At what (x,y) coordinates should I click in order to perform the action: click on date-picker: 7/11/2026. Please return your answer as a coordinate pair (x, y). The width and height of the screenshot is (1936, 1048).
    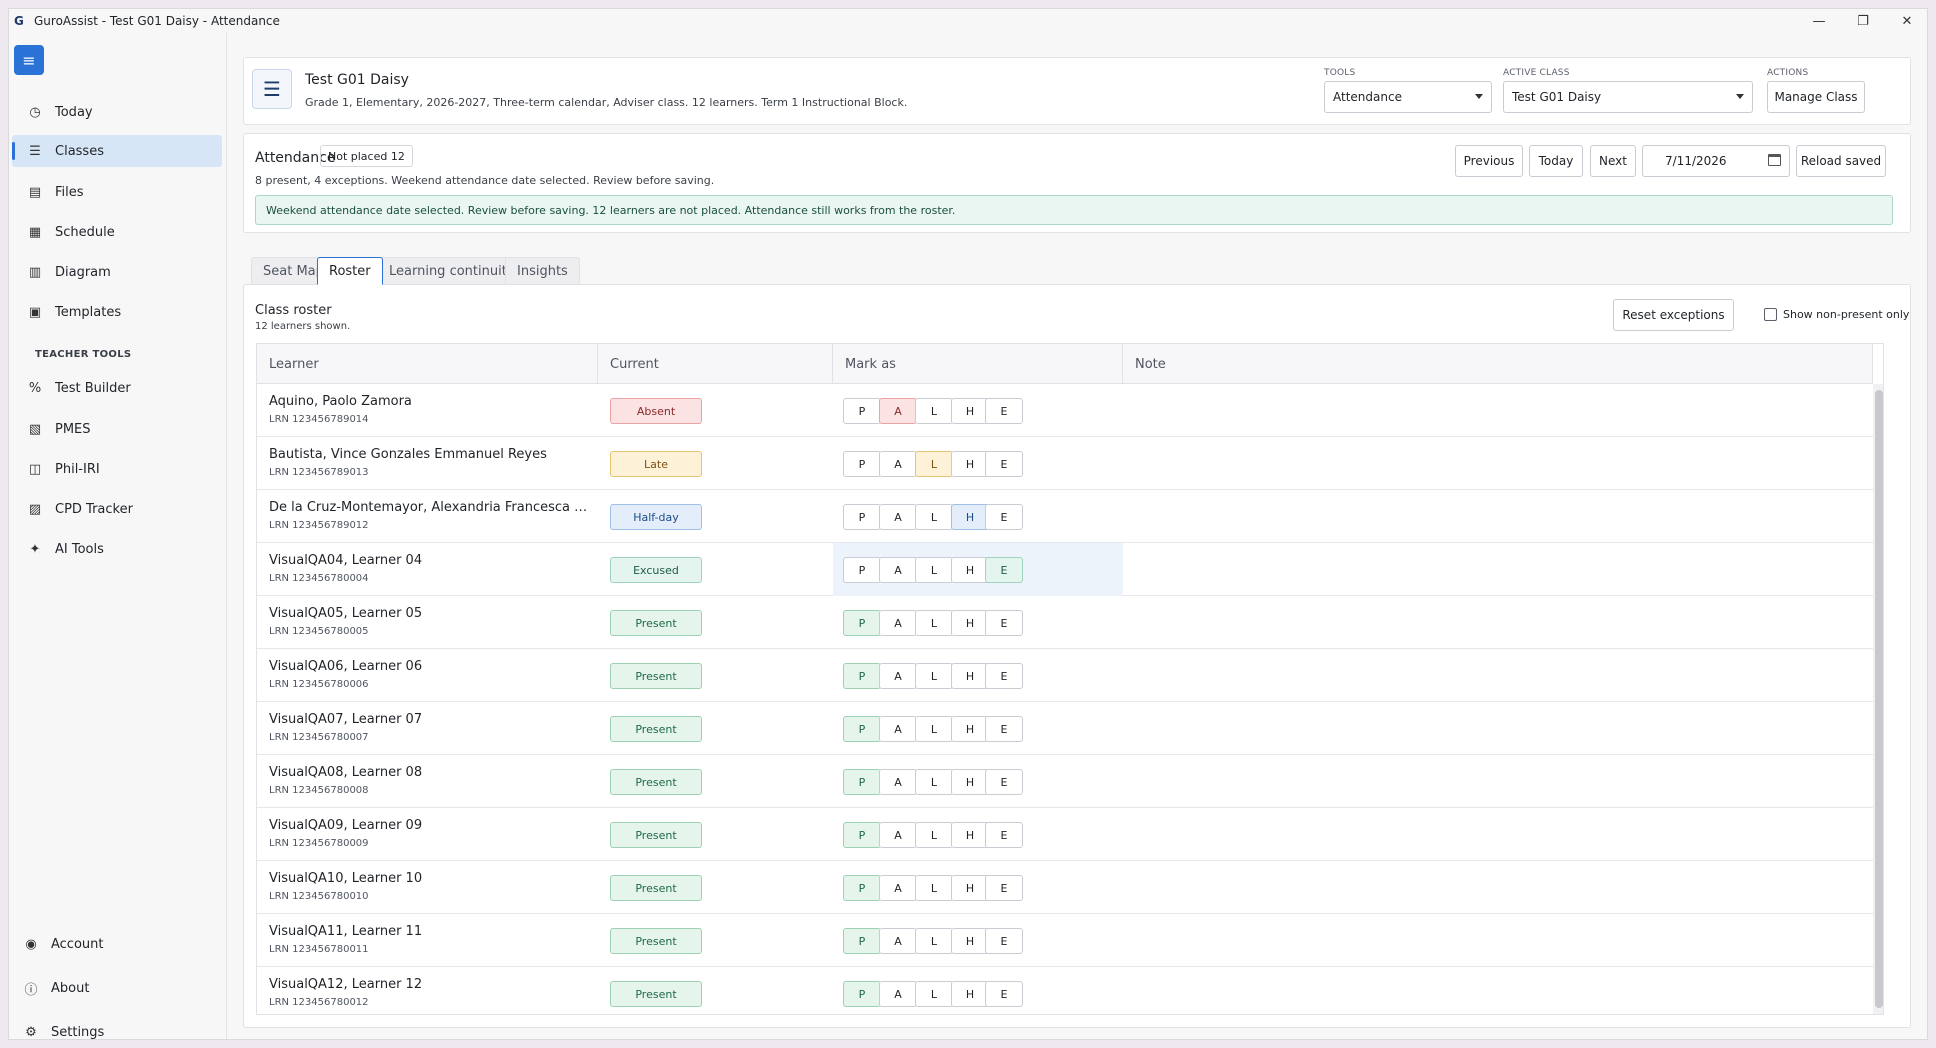
    Looking at the image, I should click on (1716, 161).